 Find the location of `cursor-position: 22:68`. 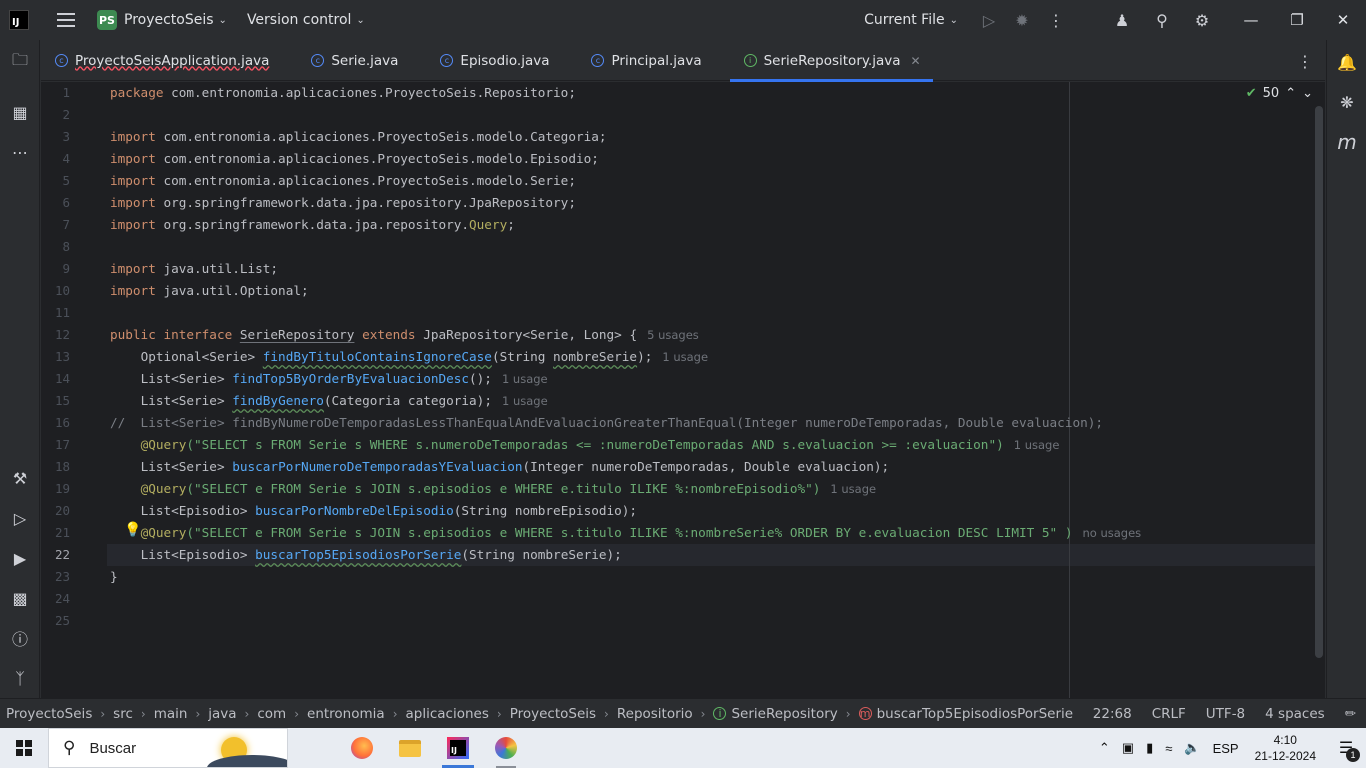

cursor-position: 22:68 is located at coordinates (1112, 714).